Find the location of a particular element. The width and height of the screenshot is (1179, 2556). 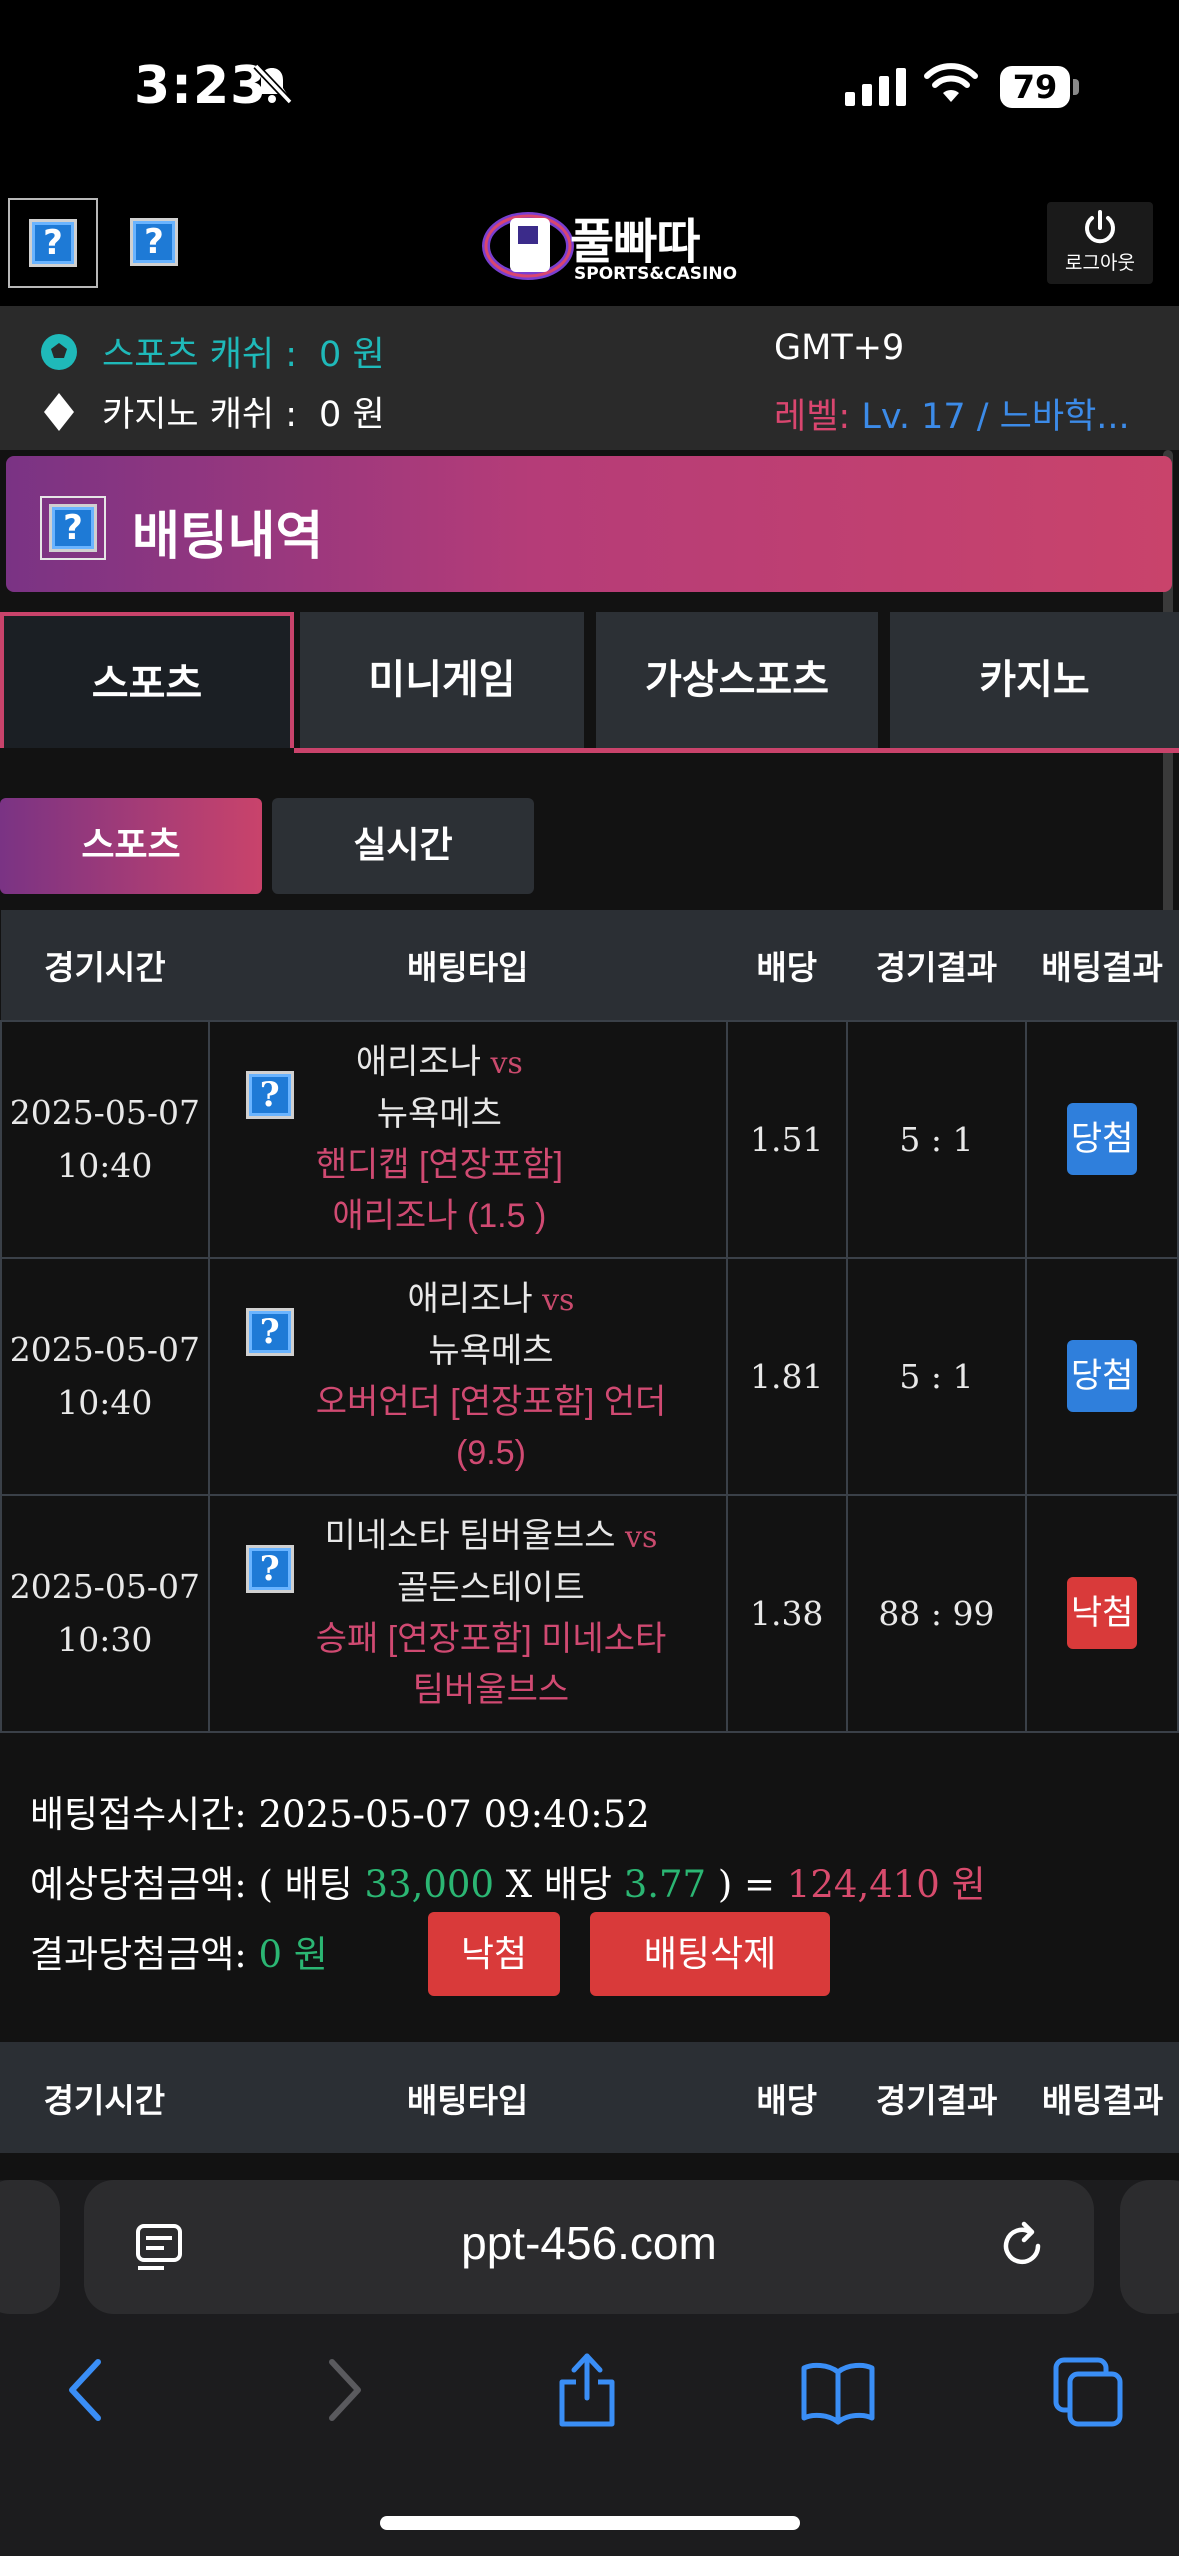

result-label: 결과당첨금액: is located at coordinates (138, 1954).